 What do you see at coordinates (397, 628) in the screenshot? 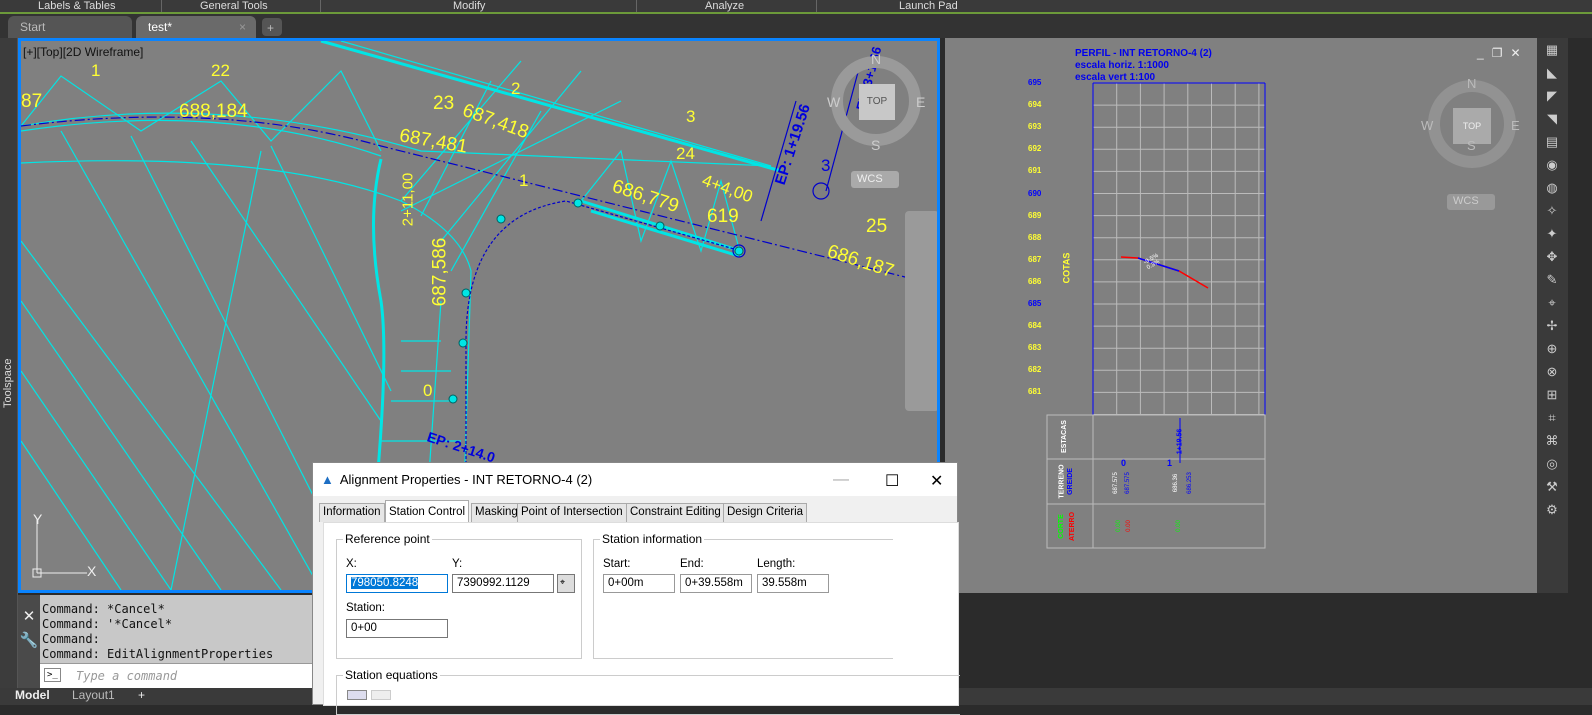
I see `station-input: 0+00` at bounding box center [397, 628].